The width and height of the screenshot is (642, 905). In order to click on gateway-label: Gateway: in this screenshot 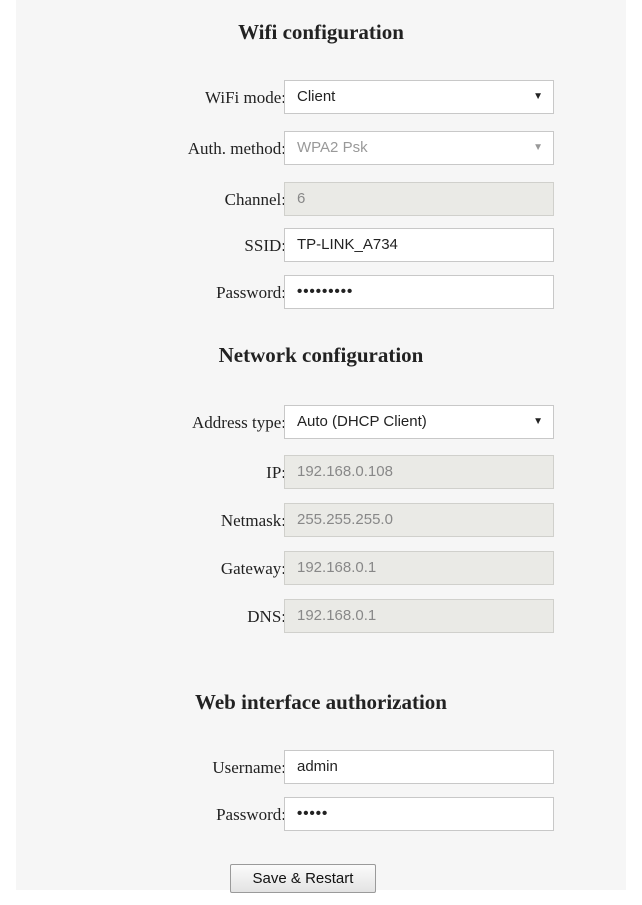, I will do `click(253, 568)`.